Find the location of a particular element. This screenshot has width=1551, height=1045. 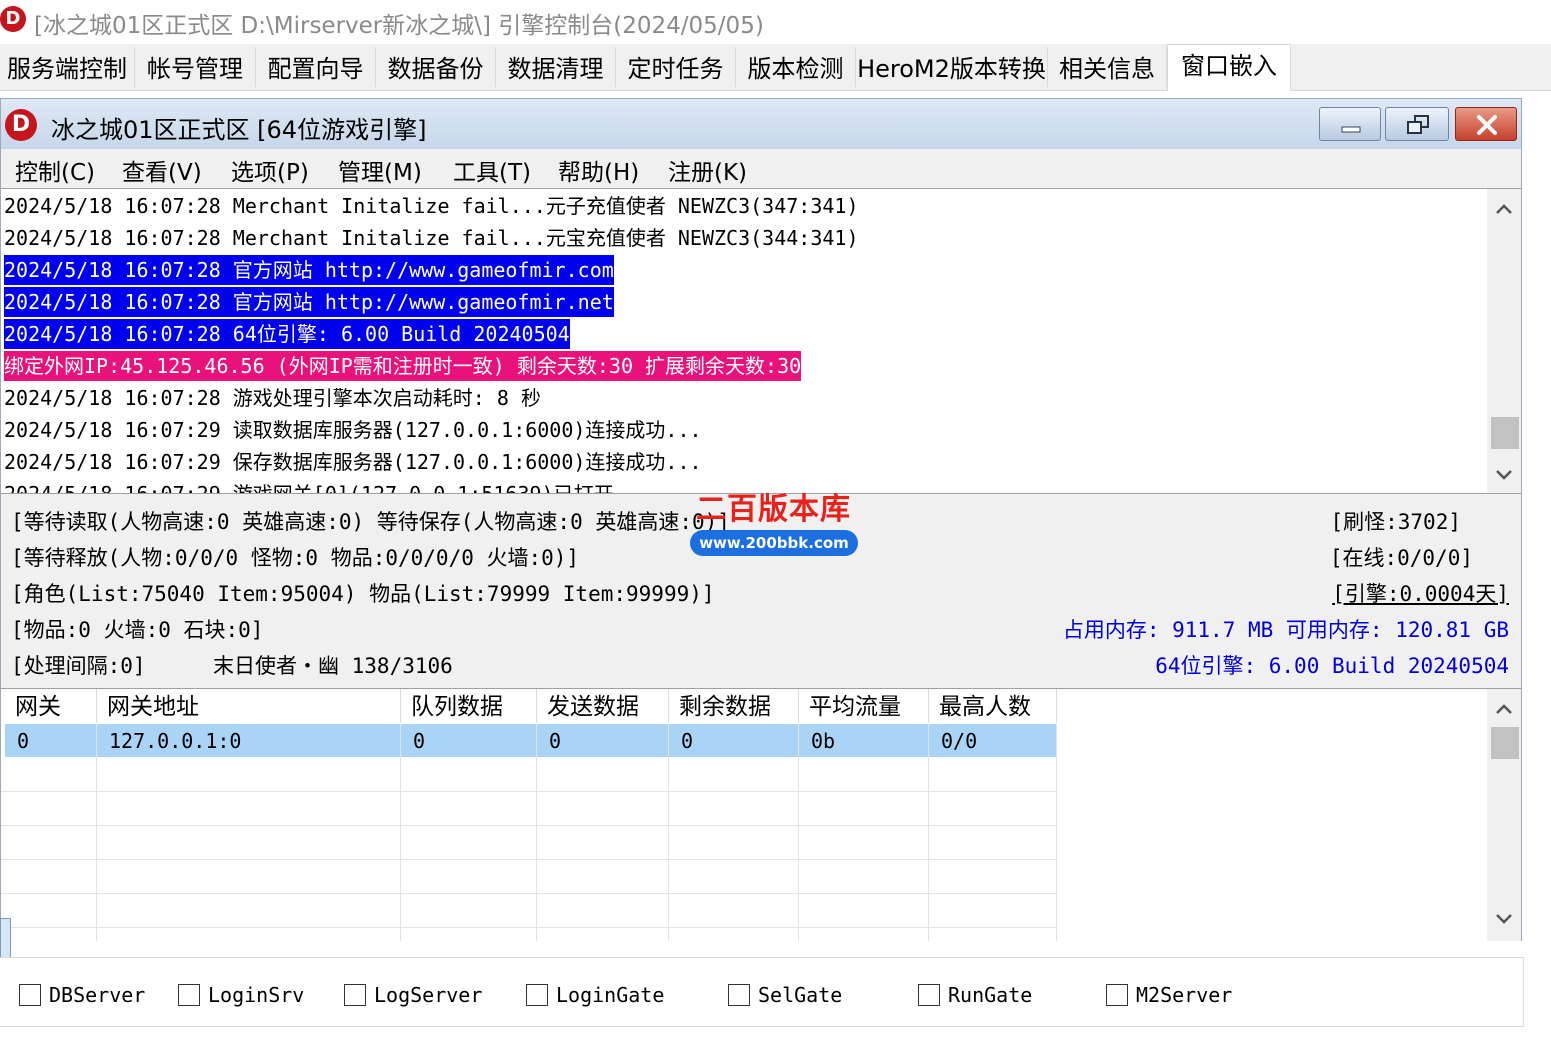

table-scrollbar is located at coordinates (1504, 815).